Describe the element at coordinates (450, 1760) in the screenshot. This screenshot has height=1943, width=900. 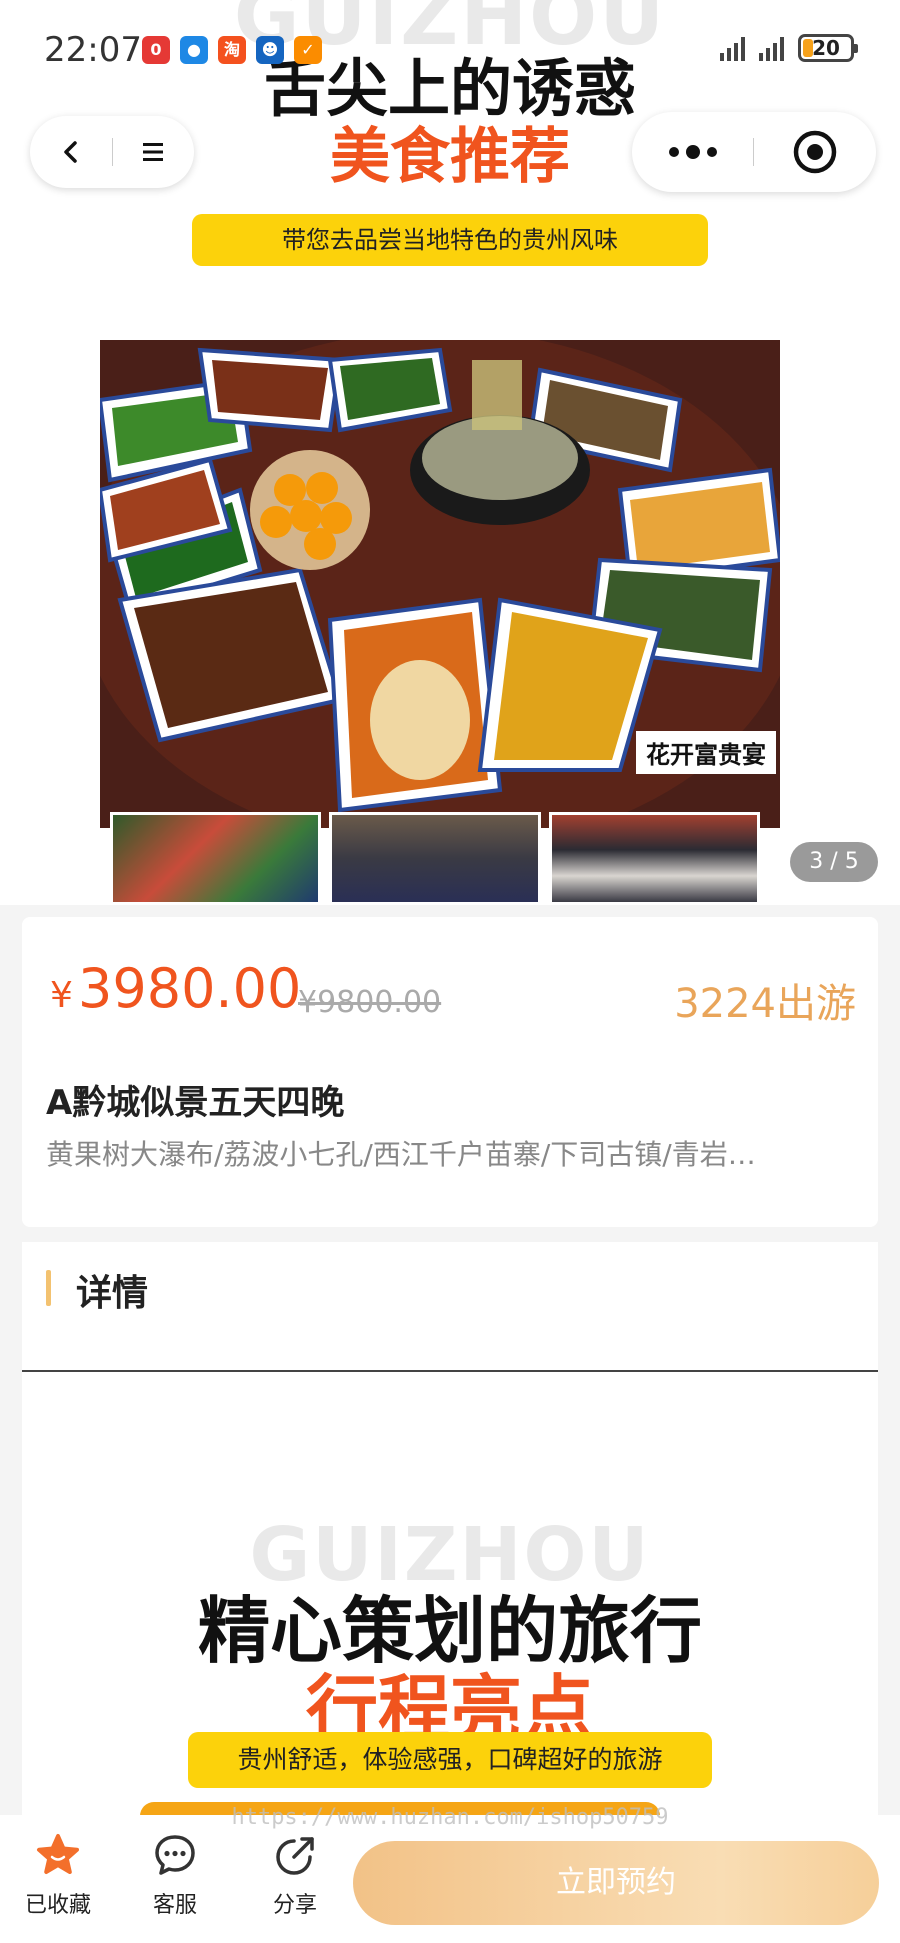
I see `detail-banner-text: 贵州舒适，体验感强，口碑超好的旅游` at that location.